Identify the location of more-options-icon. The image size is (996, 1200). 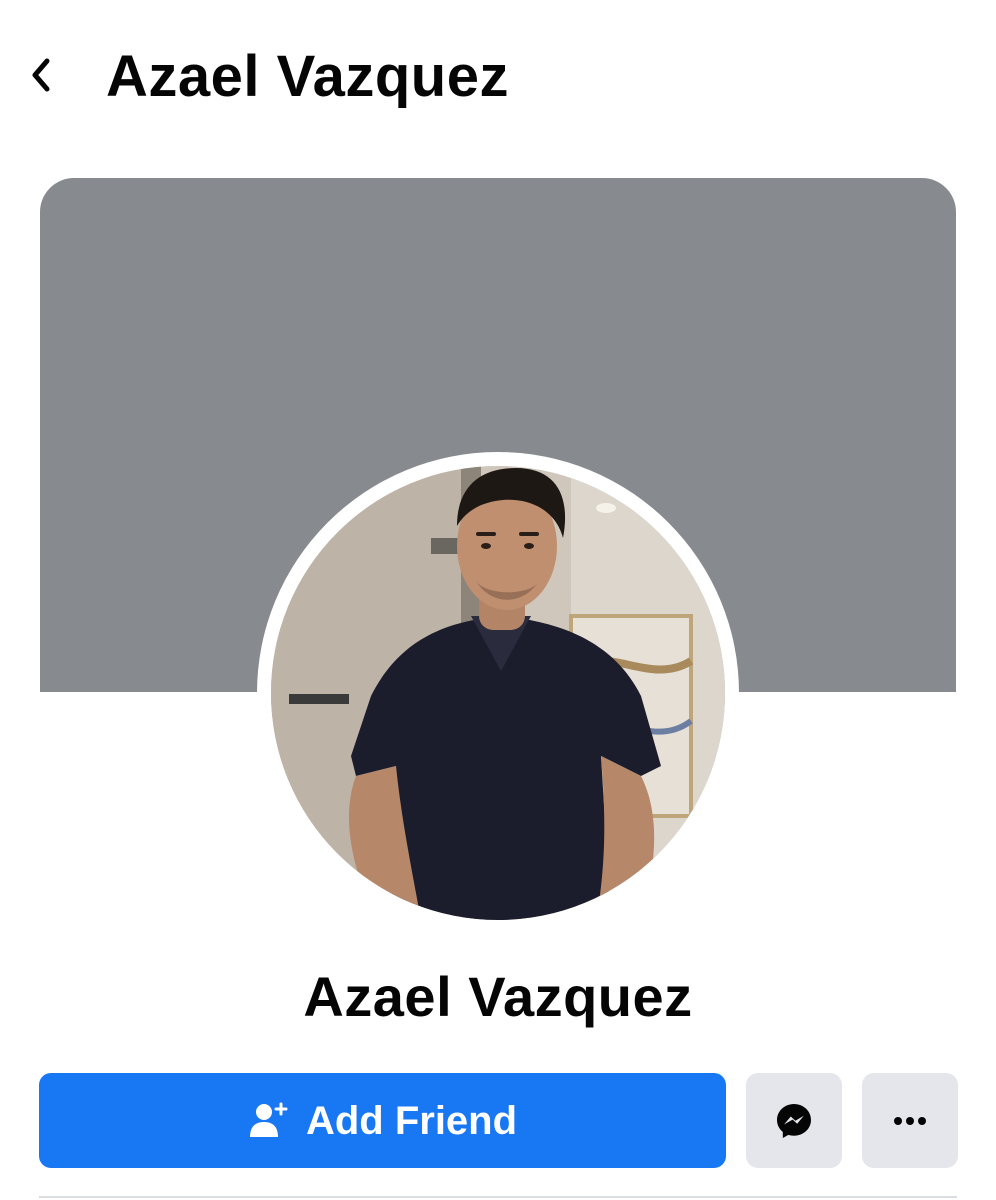
(910, 1120).